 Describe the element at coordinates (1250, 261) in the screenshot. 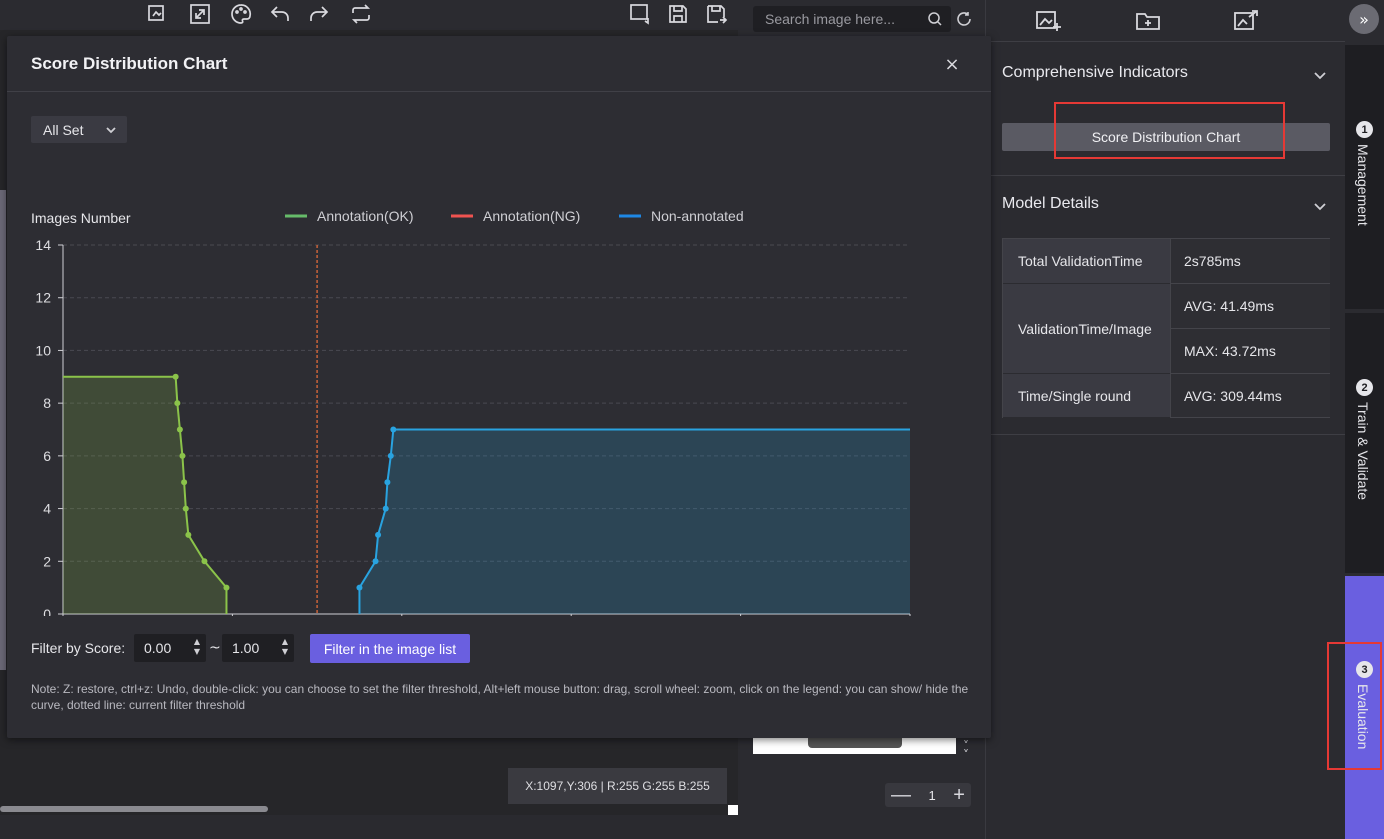

I see `table-value: 2s785ms` at that location.